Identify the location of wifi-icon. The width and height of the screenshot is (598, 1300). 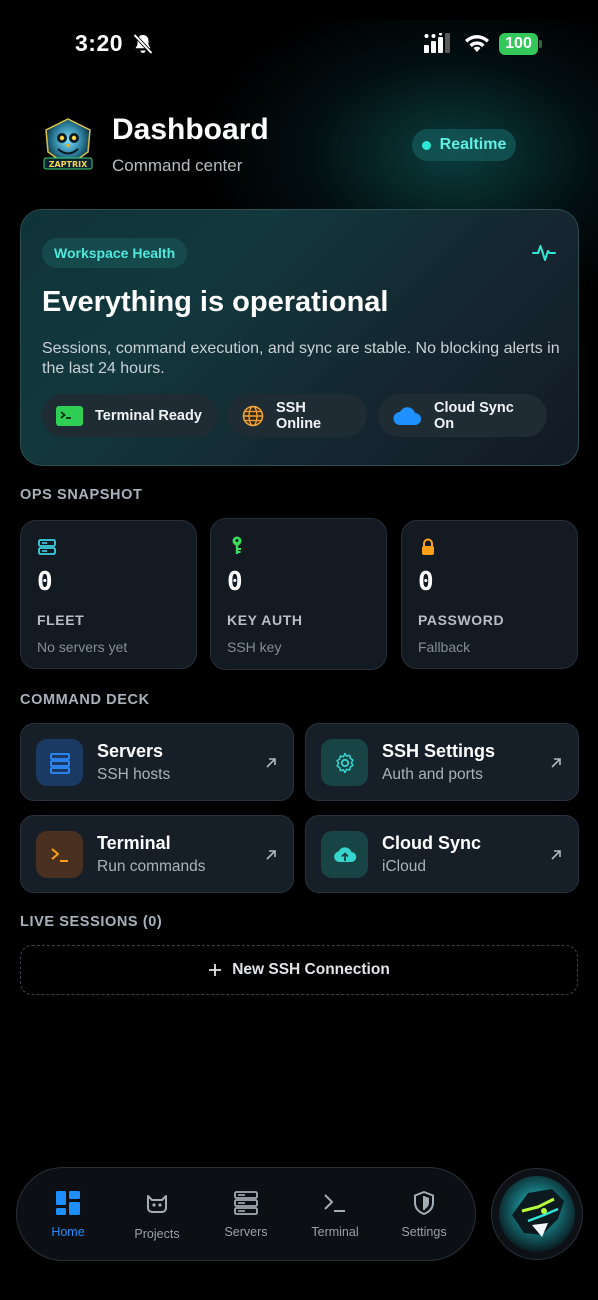
(477, 43).